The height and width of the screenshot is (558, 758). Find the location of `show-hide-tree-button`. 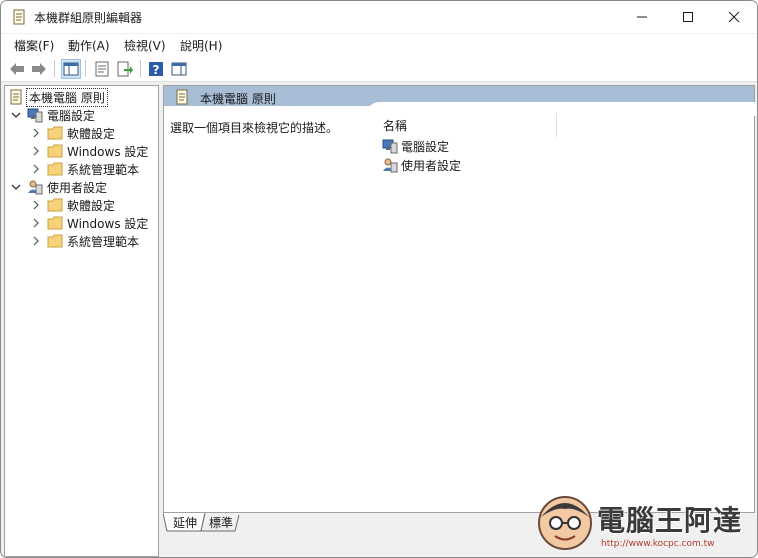

show-hide-tree-button is located at coordinates (71, 69).